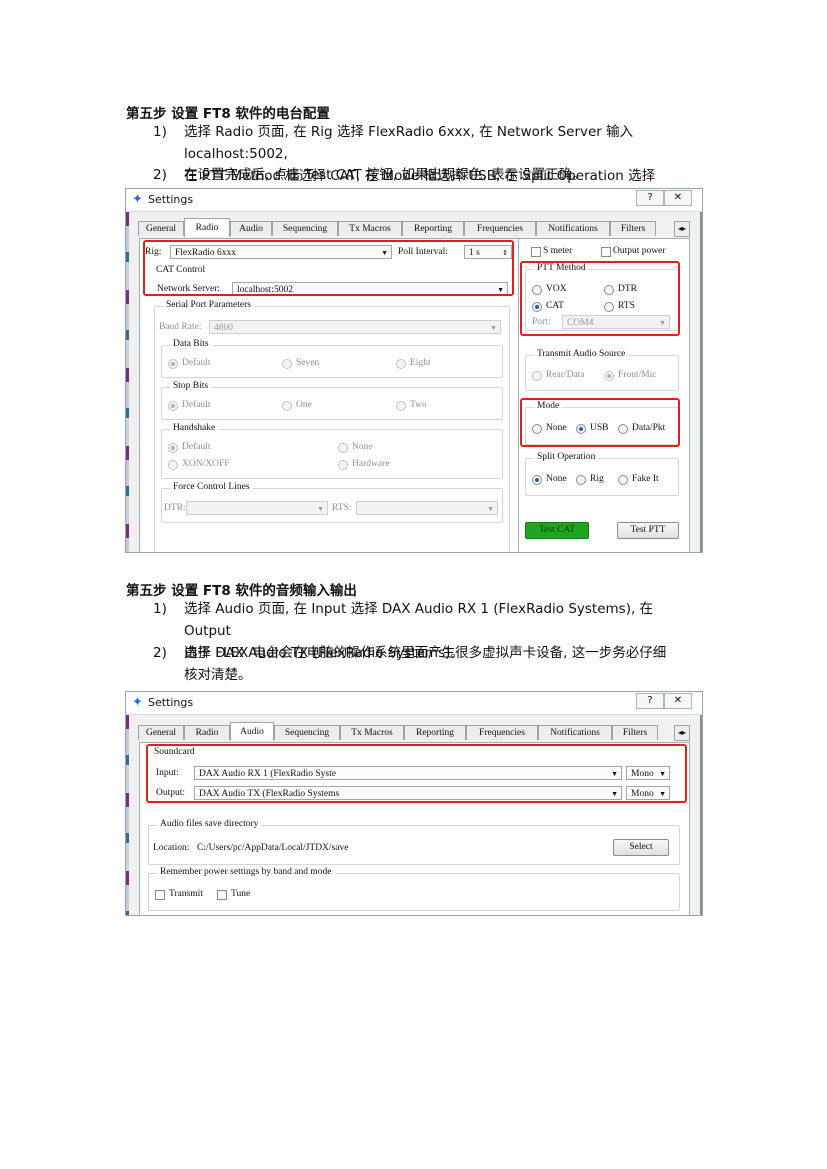  Describe the element at coordinates (401, 364) in the screenshot. I see `data-bits-eight-radio` at that location.